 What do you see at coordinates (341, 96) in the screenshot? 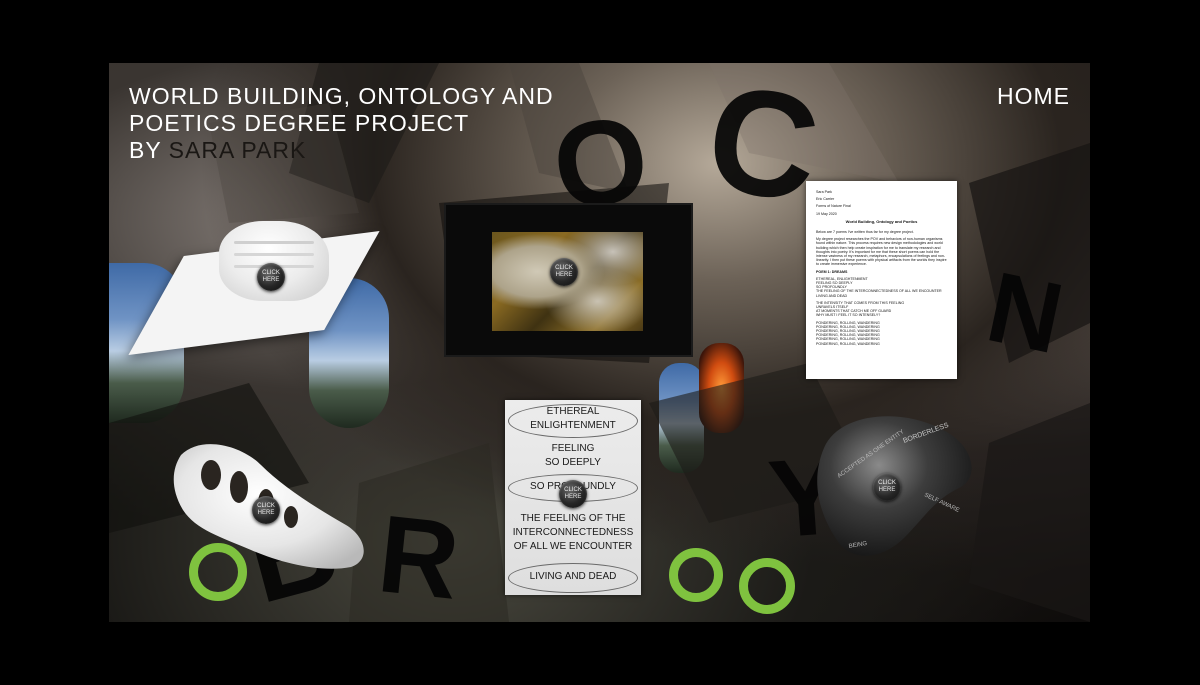
I see `title-line-1: WORLD BUILDING, ONTOLOGY AND` at bounding box center [341, 96].